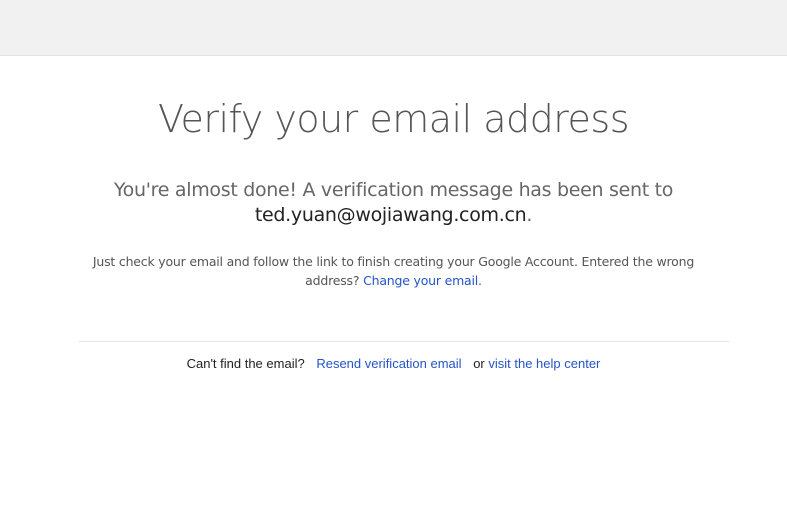 Image resolution: width=787 pixels, height=506 pixels. What do you see at coordinates (544, 363) in the screenshot?
I see `help-center-link: visit the help center` at bounding box center [544, 363].